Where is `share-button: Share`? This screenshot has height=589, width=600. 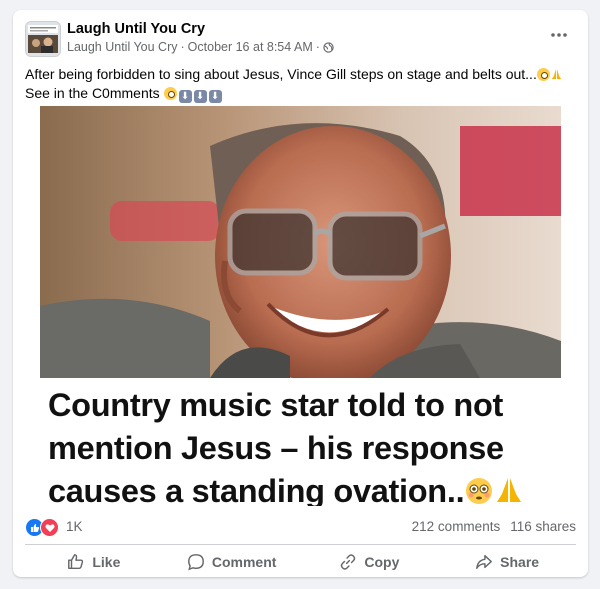 share-button: Share is located at coordinates (507, 562).